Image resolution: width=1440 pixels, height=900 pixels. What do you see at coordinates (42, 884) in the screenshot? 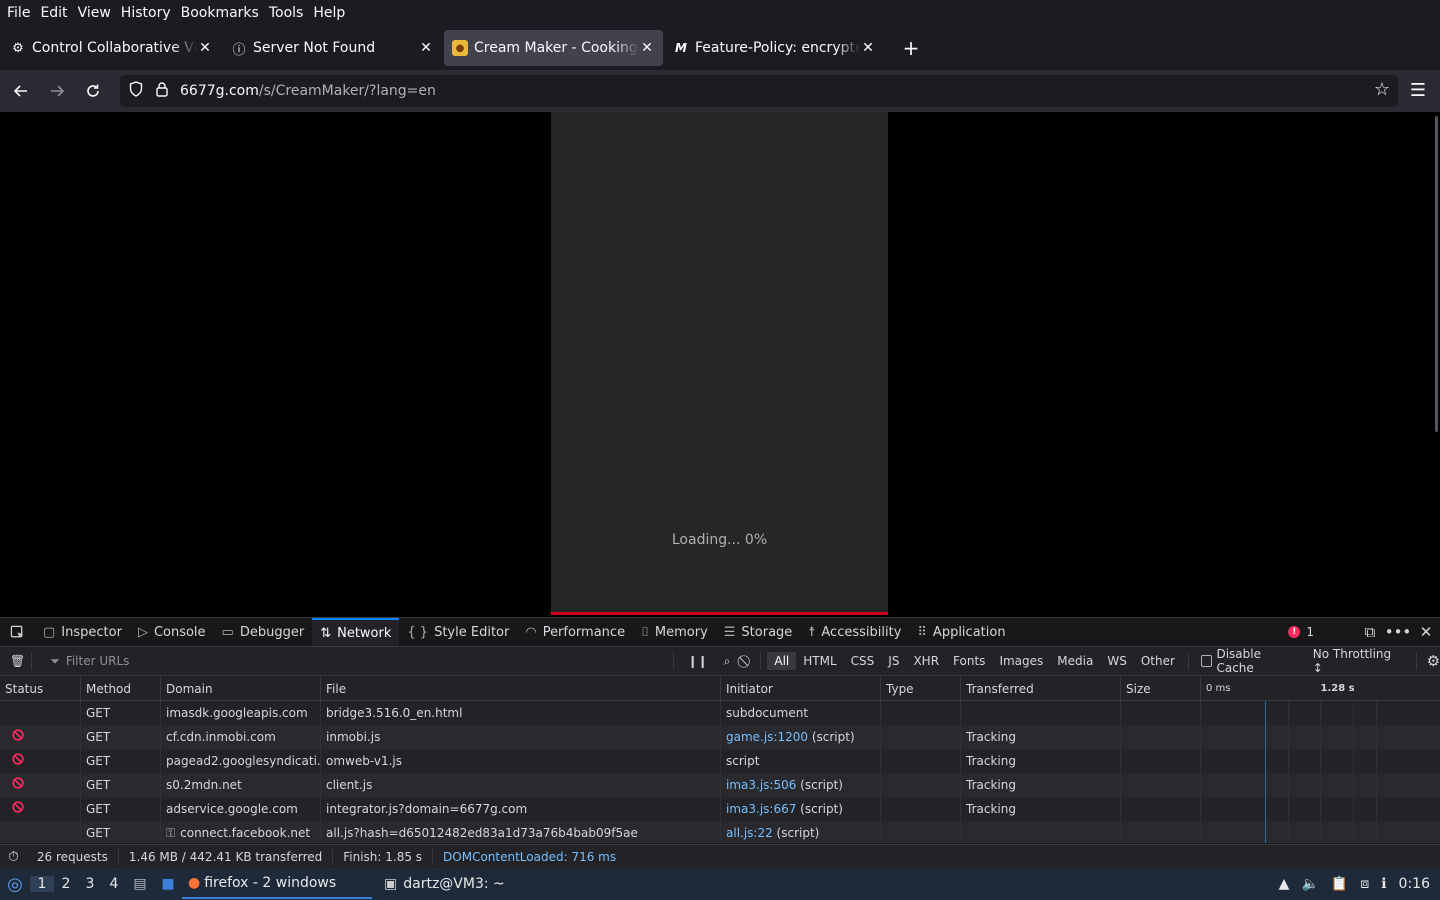
I see `workspace-1: 1` at bounding box center [42, 884].